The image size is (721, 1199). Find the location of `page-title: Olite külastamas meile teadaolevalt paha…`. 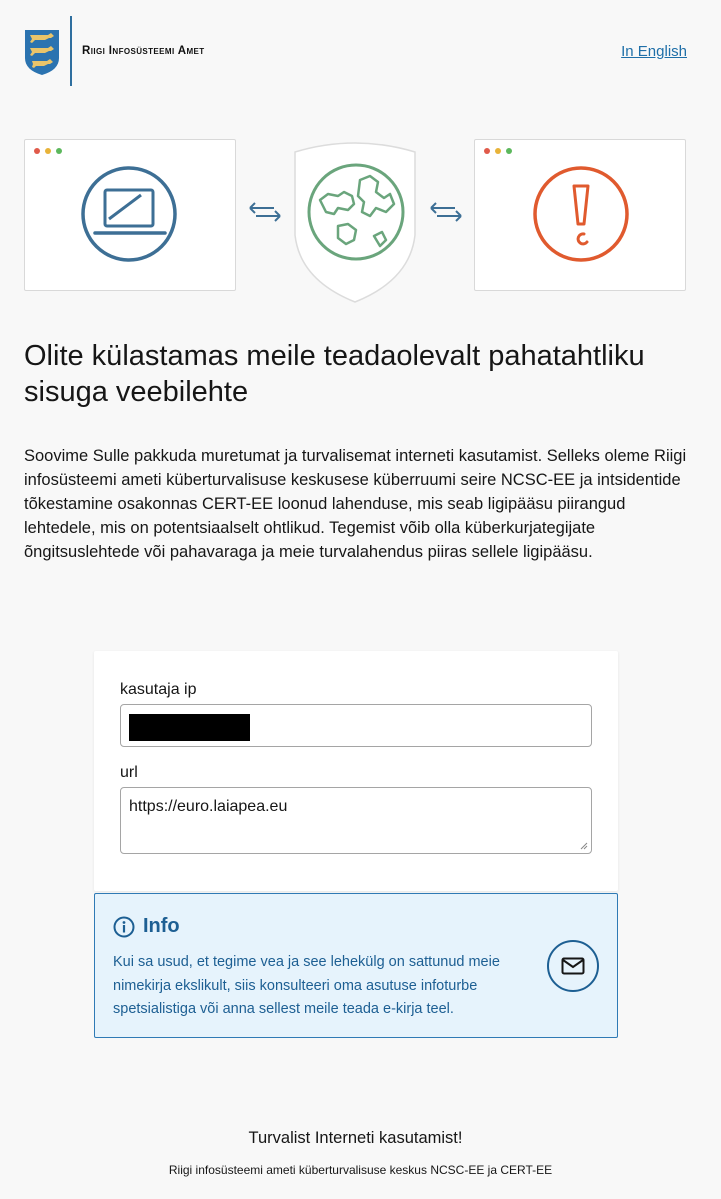

page-title: Olite külastamas meile teadaolevalt paha… is located at coordinates (334, 374).